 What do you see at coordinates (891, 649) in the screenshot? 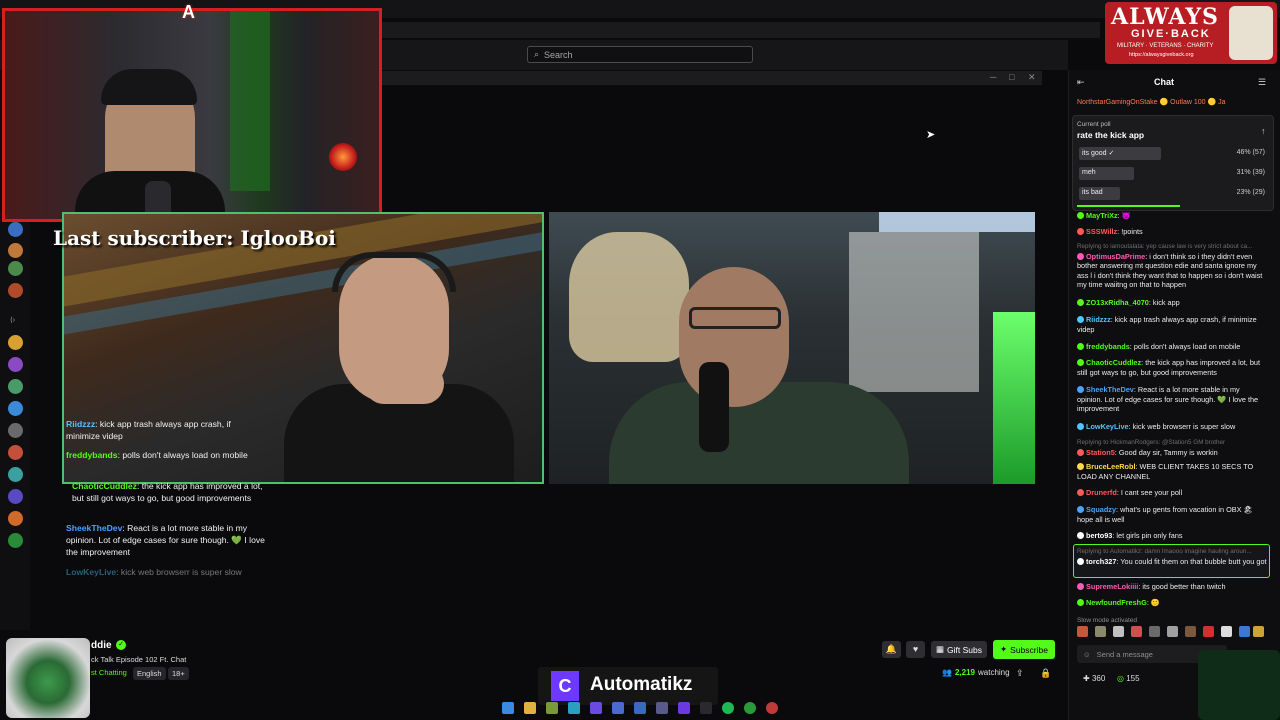
I see `notification-bell-icon: 🔔` at bounding box center [891, 649].